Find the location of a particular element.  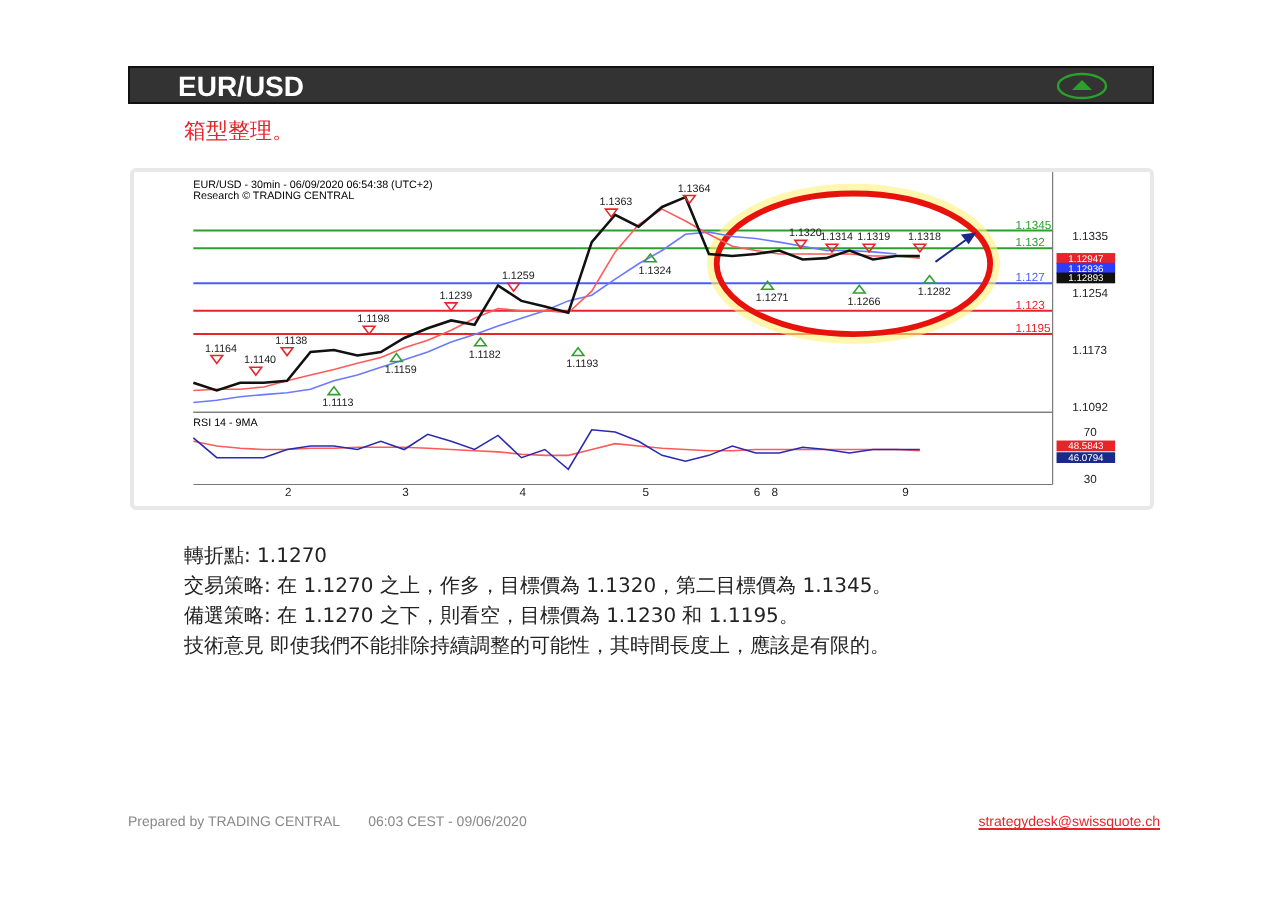

analysis-text: 交易策略: 在 1.1270 之上，作多，目標價為 1.1320，第二目標價為 1.1345。 is located at coordinates (539, 587).